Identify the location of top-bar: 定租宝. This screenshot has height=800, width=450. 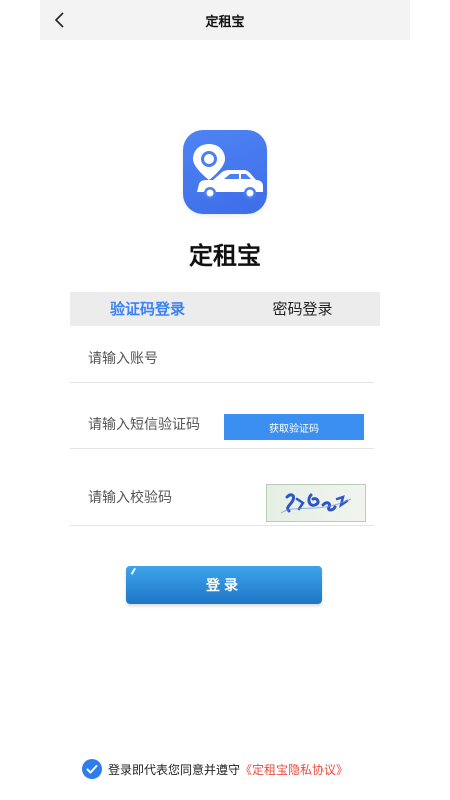
(225, 20).